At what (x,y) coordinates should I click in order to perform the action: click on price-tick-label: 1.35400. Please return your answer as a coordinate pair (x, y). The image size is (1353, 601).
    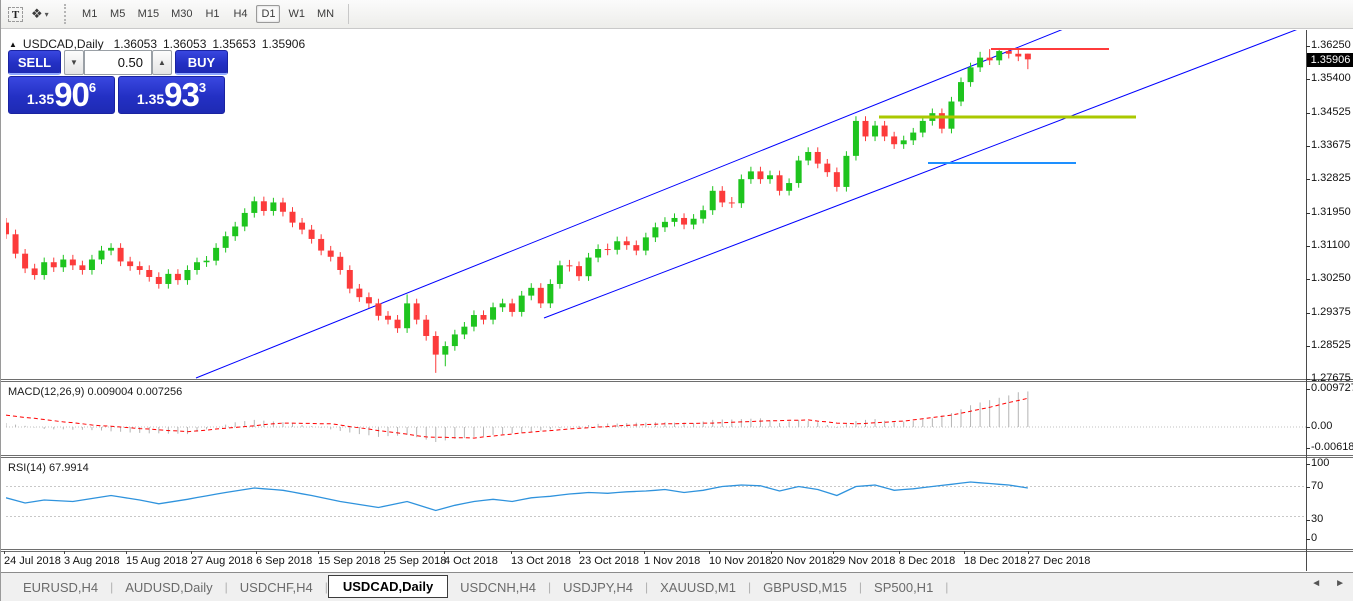
    Looking at the image, I should click on (1331, 78).